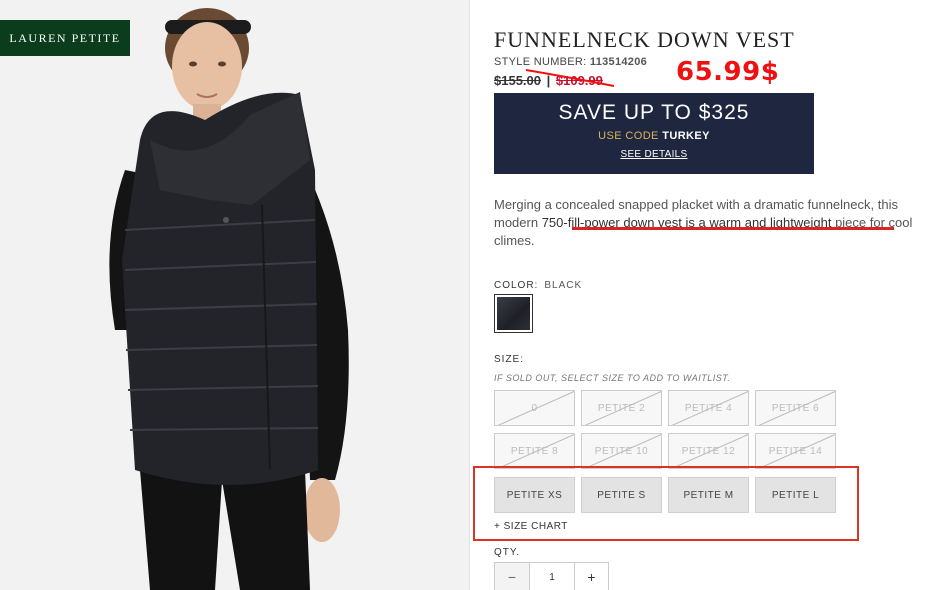  I want to click on quantity-input: 1, so click(551, 576).